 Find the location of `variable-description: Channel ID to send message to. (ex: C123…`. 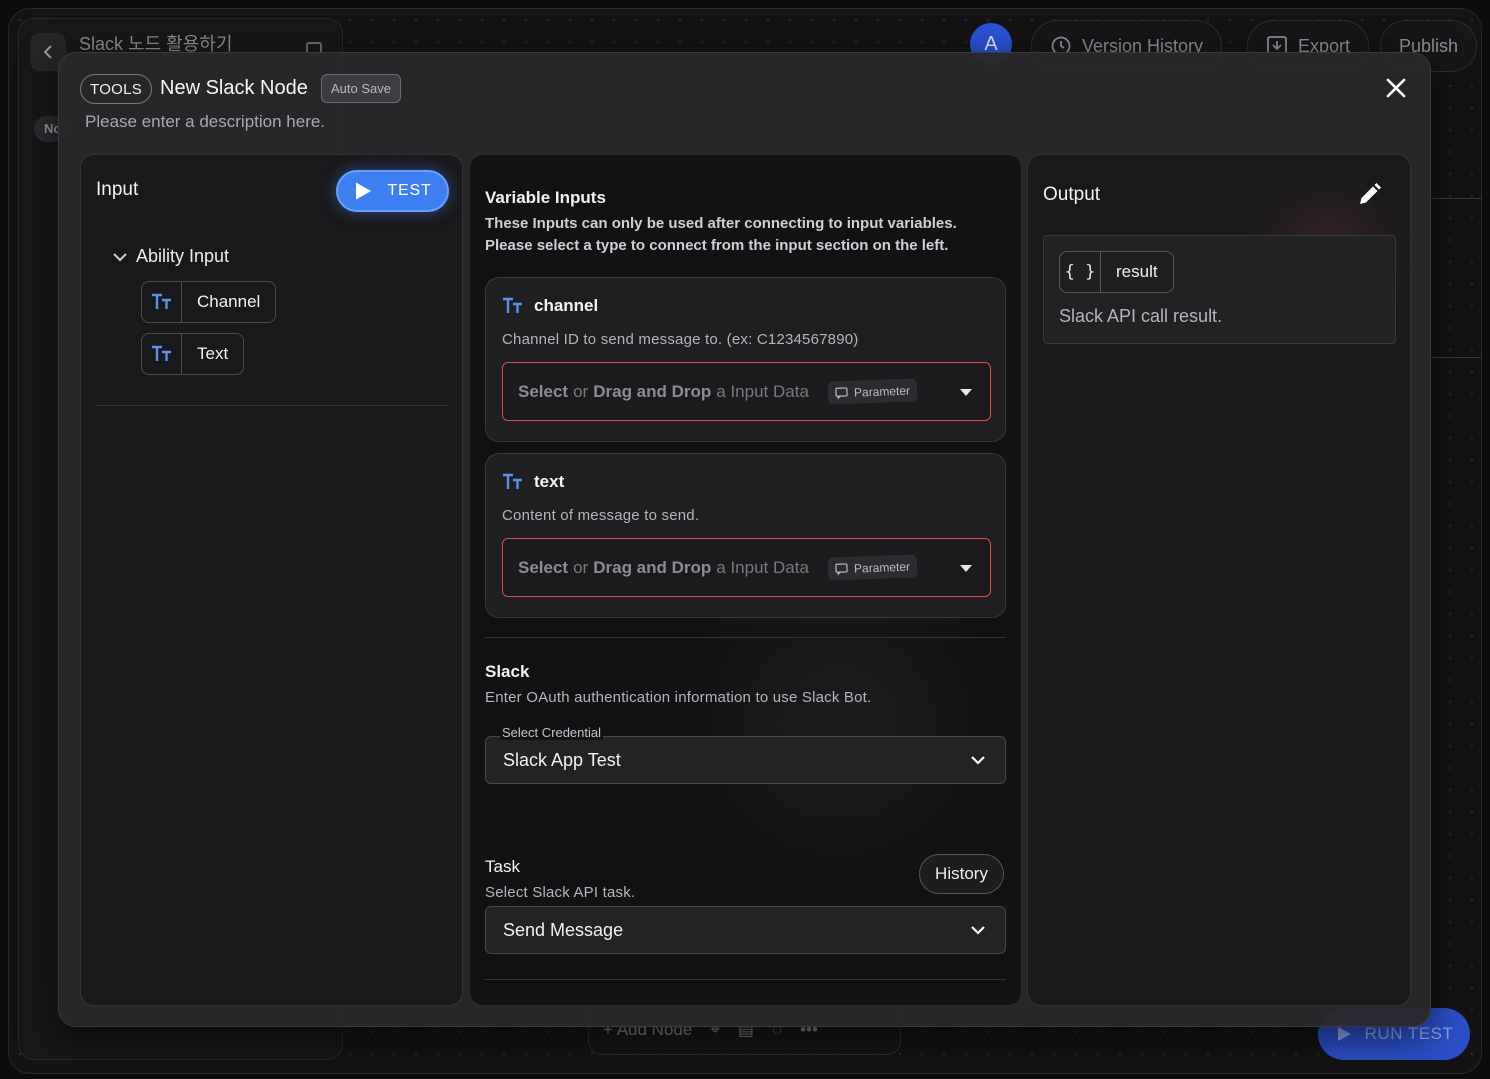

variable-description: Channel ID to send message to. (ex: C123… is located at coordinates (680, 339).